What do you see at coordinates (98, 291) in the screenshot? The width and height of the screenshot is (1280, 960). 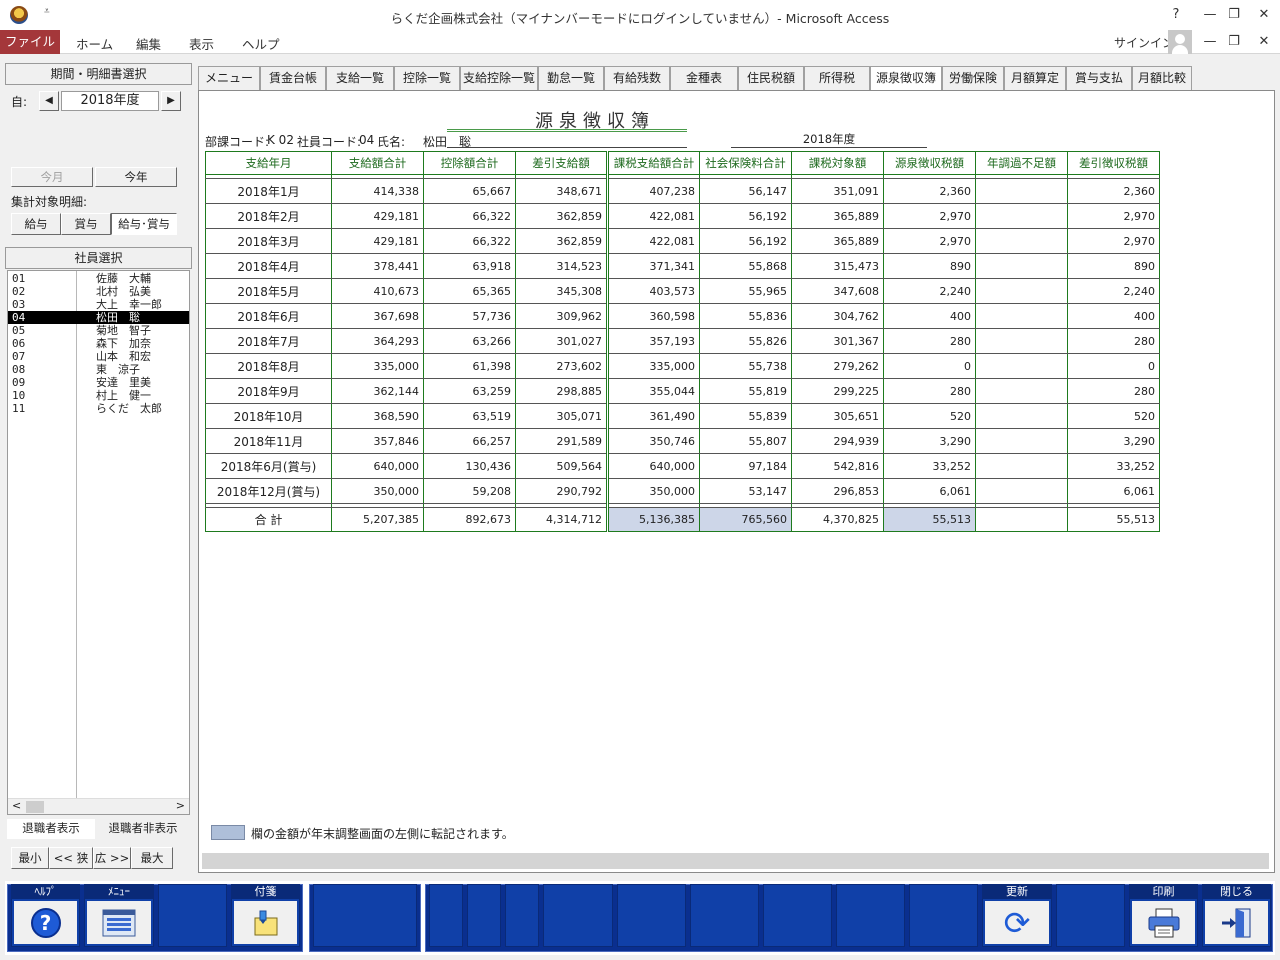 I see `employee-row: 02 北村 弘美` at bounding box center [98, 291].